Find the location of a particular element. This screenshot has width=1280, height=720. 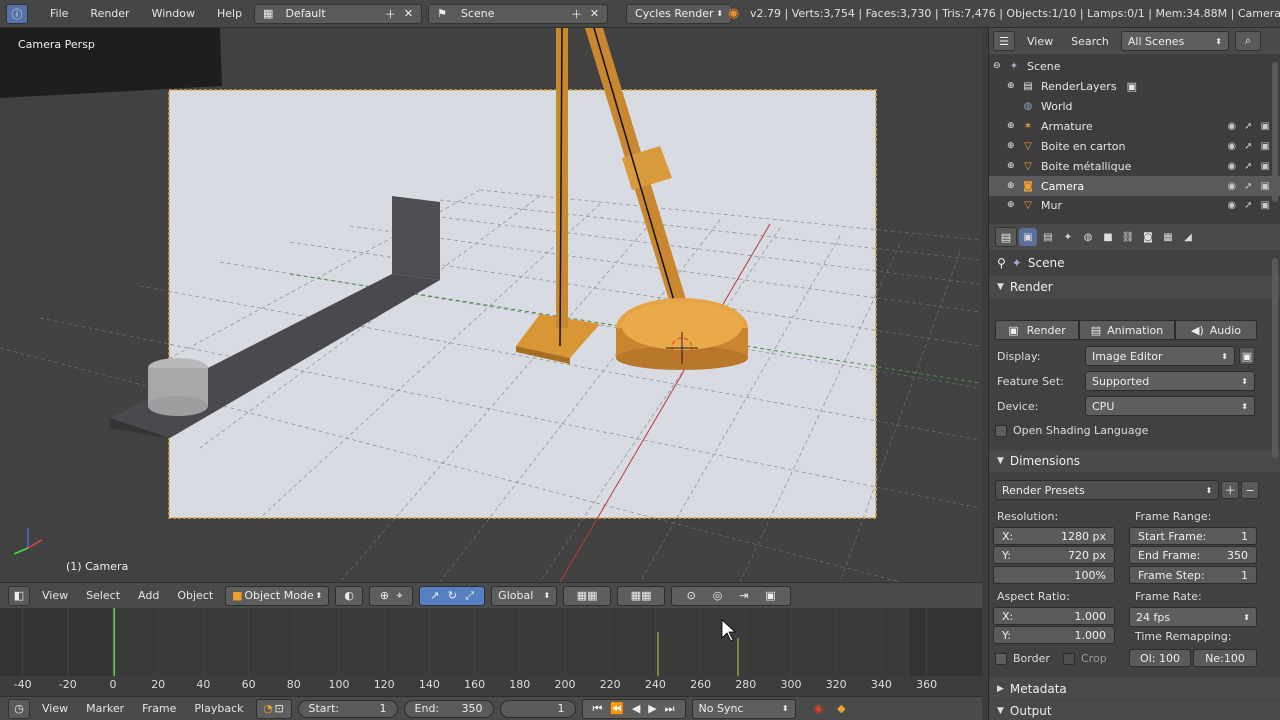

play-reverse-icon: ◀ is located at coordinates (636, 708).